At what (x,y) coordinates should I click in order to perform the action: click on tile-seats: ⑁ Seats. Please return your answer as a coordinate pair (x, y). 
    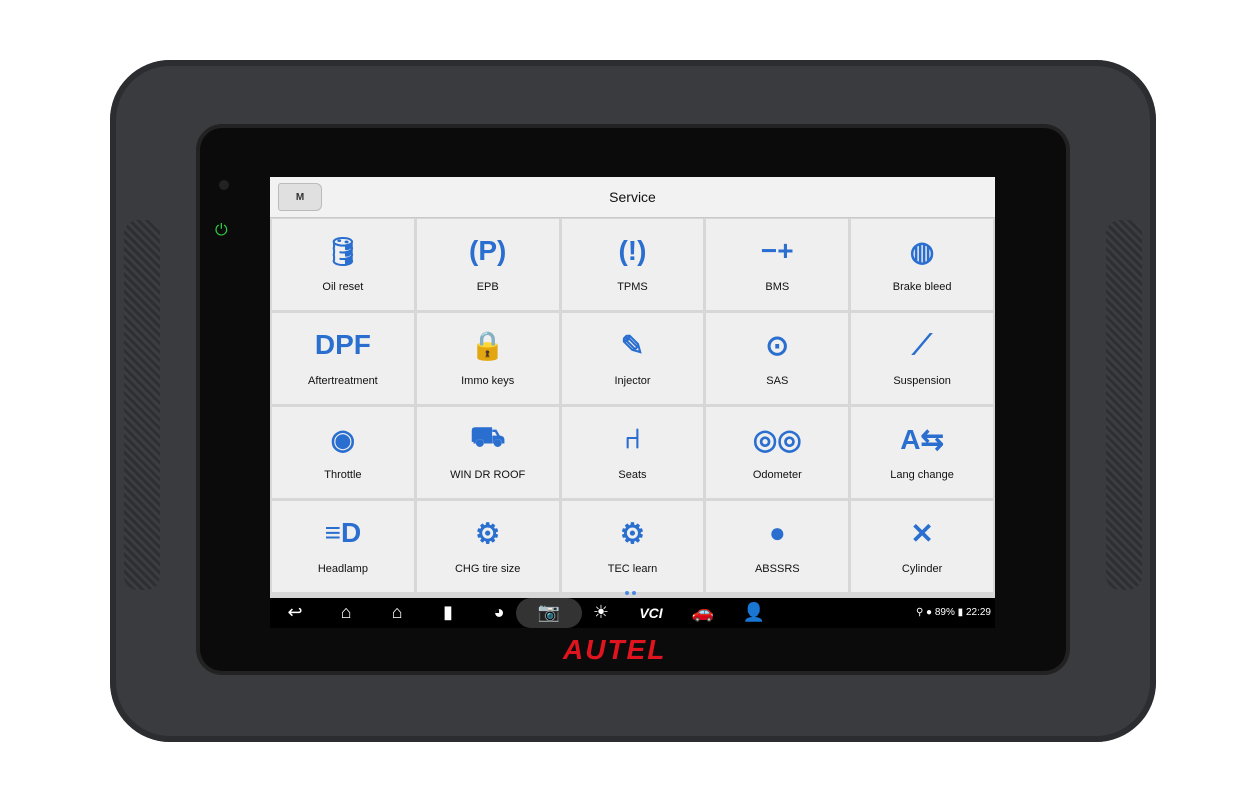
    Looking at the image, I should click on (632, 452).